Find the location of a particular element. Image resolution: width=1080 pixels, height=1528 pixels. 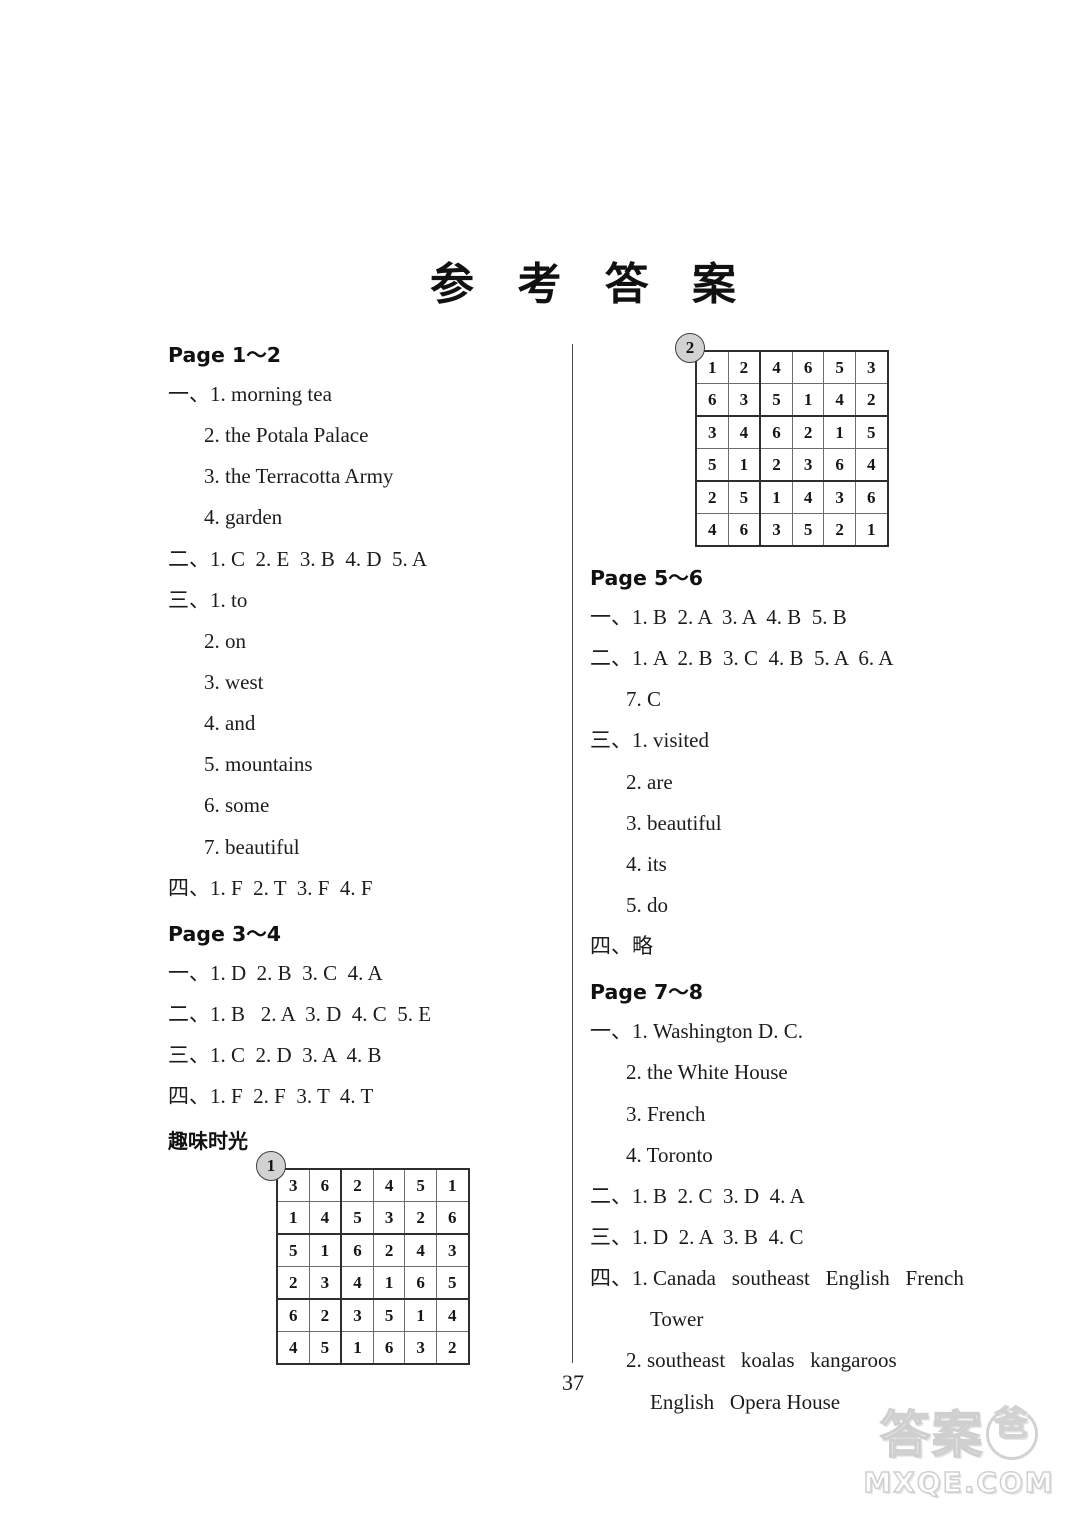

table-row: 251436 is located at coordinates (791, 497).